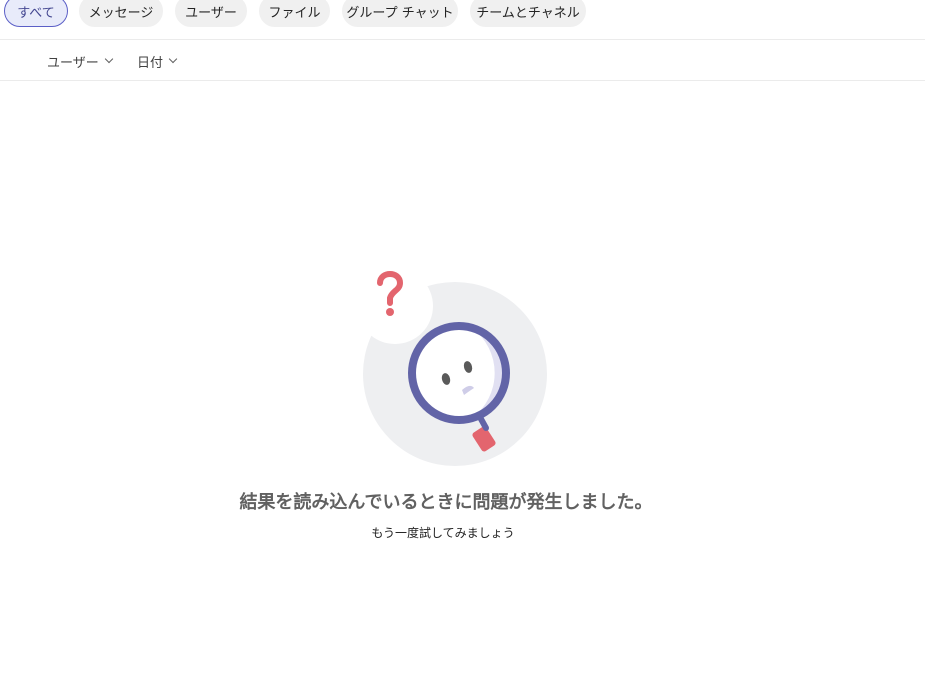 The width and height of the screenshot is (925, 700). Describe the element at coordinates (36, 13) in the screenshot. I see `tab-all: すべて` at that location.